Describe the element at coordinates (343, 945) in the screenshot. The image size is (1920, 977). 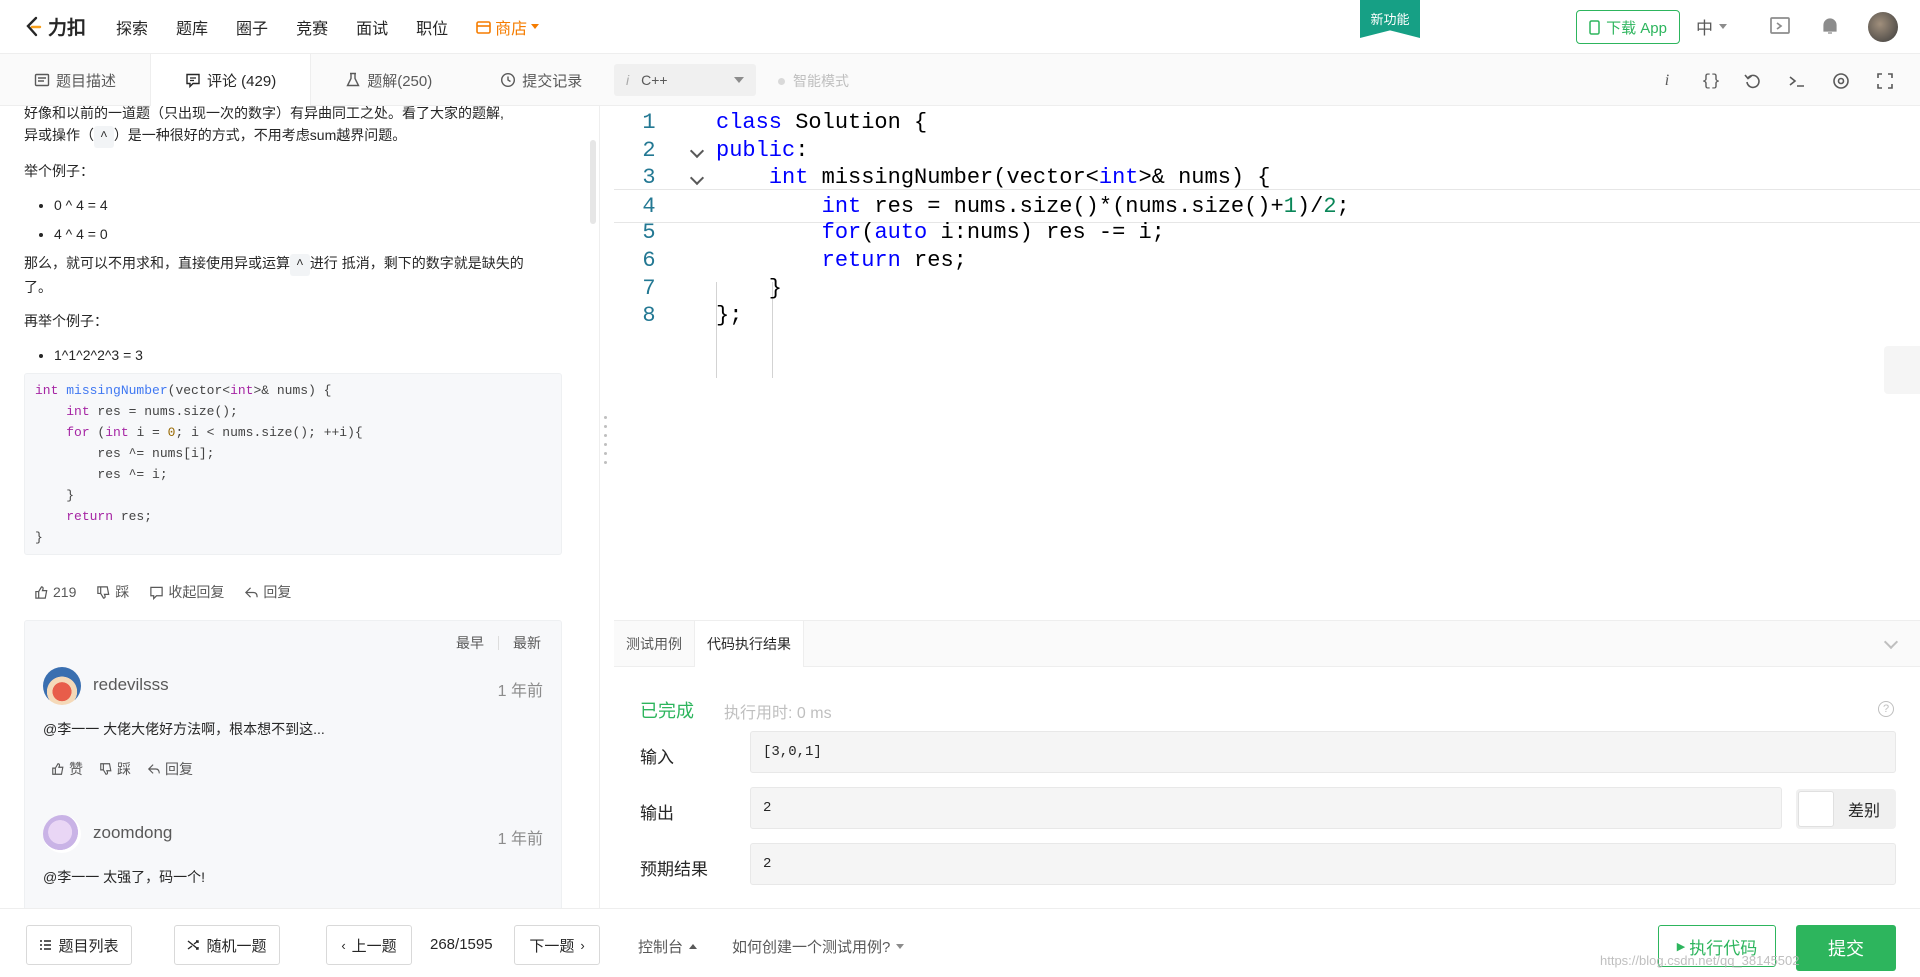
I see `chevron-left-icon: ‹` at that location.